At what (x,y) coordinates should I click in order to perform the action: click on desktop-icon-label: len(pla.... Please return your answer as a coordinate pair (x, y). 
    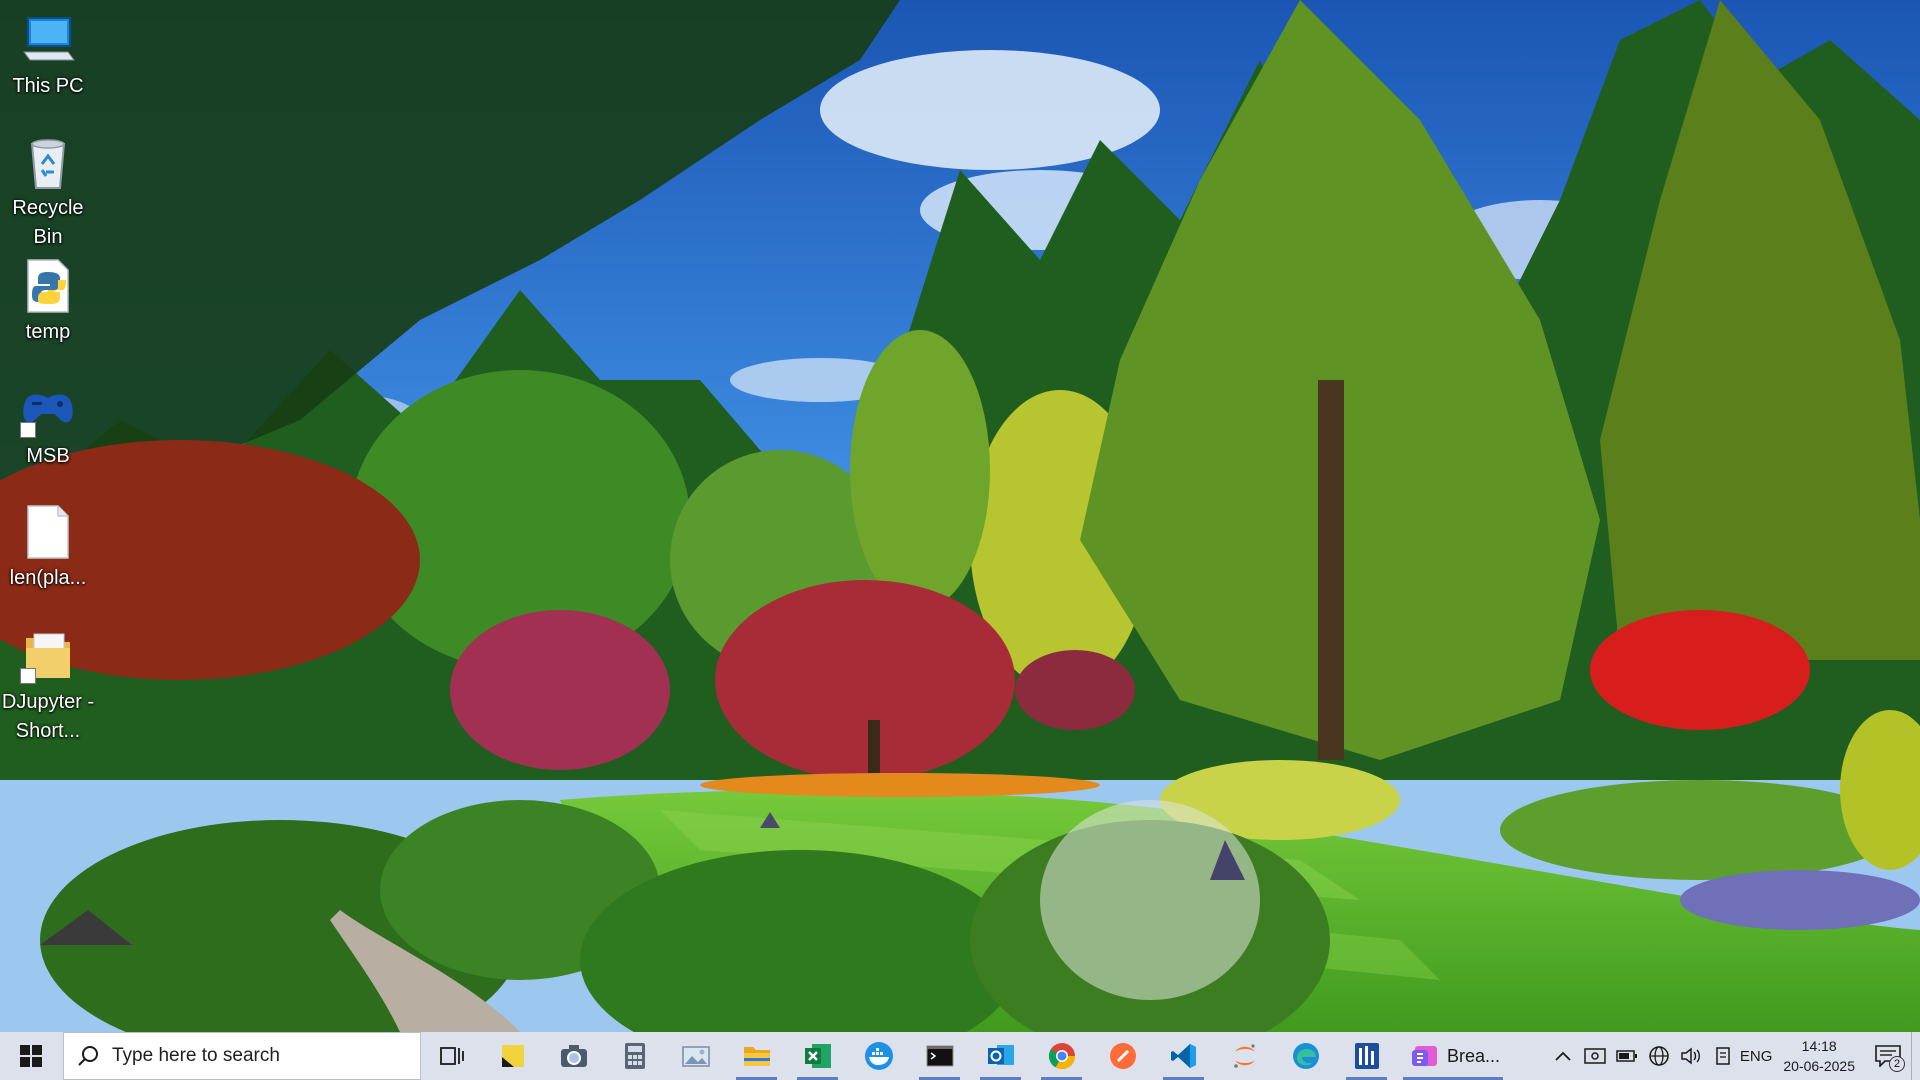
    Looking at the image, I should click on (48, 578).